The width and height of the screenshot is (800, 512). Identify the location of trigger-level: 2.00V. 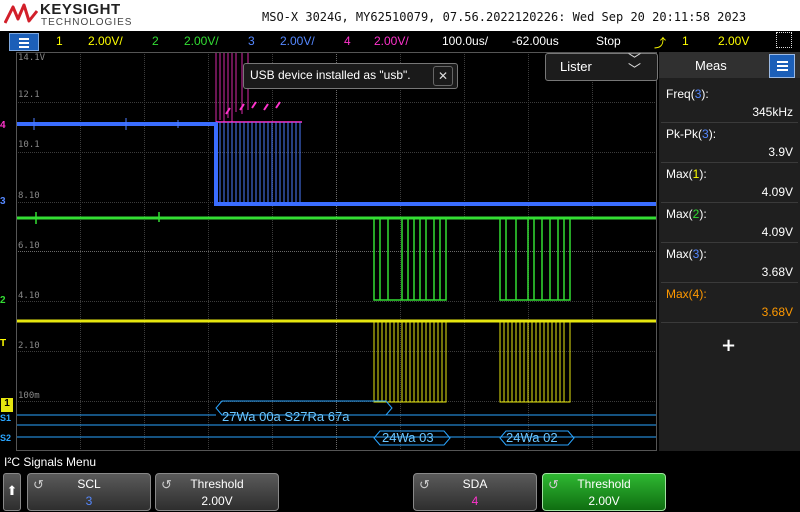
(733, 41).